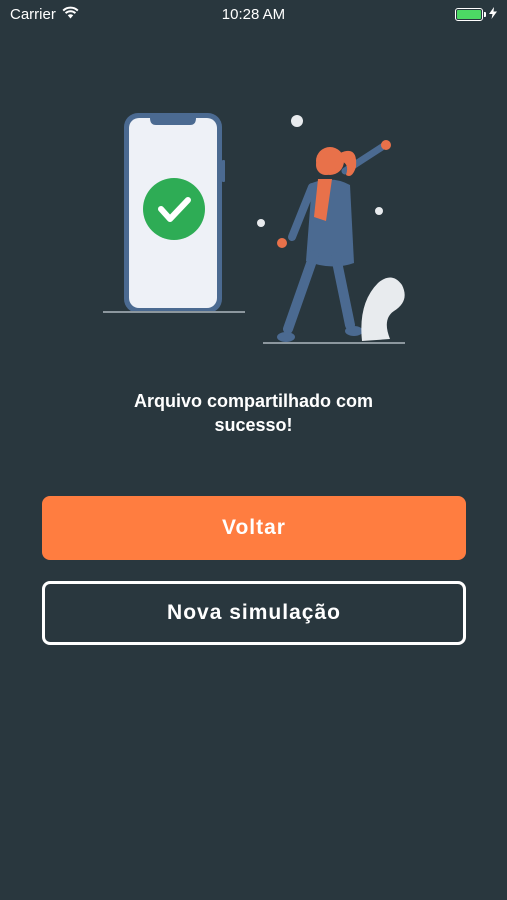  What do you see at coordinates (253, 14) in the screenshot?
I see `status-bar: Carrier 10:28 AM` at bounding box center [253, 14].